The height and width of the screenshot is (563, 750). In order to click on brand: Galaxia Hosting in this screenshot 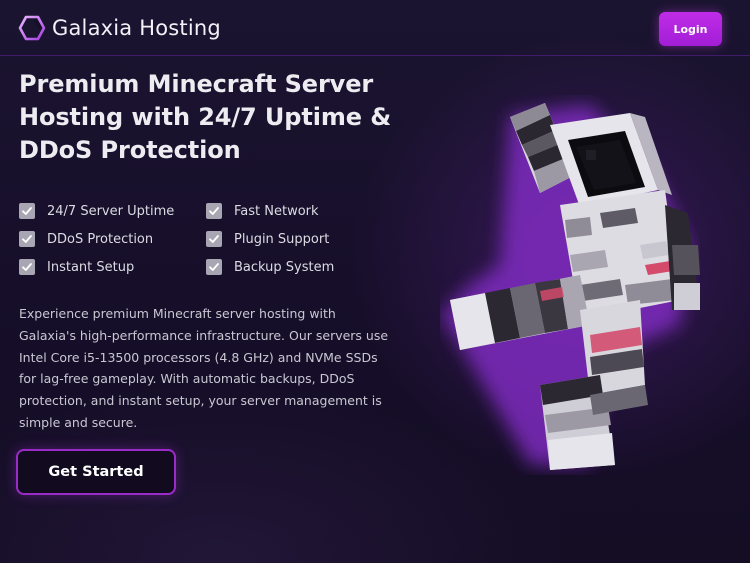, I will do `click(119, 28)`.